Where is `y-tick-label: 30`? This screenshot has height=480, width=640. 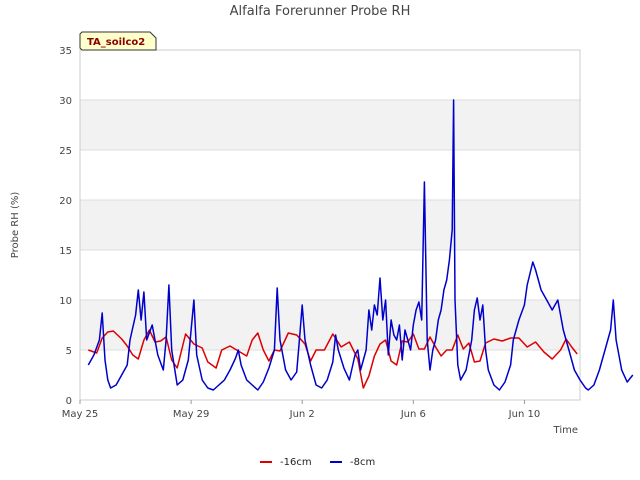 y-tick-label: 30 is located at coordinates (65, 101).